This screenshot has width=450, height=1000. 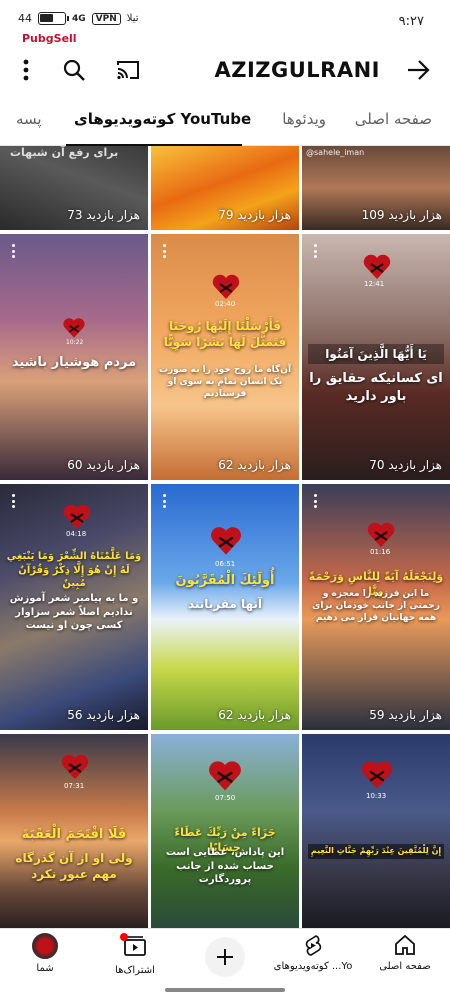 I want to click on arabic-verse: أُولَئِكَ الْمُقَرَّبُونَ, so click(x=225, y=580).